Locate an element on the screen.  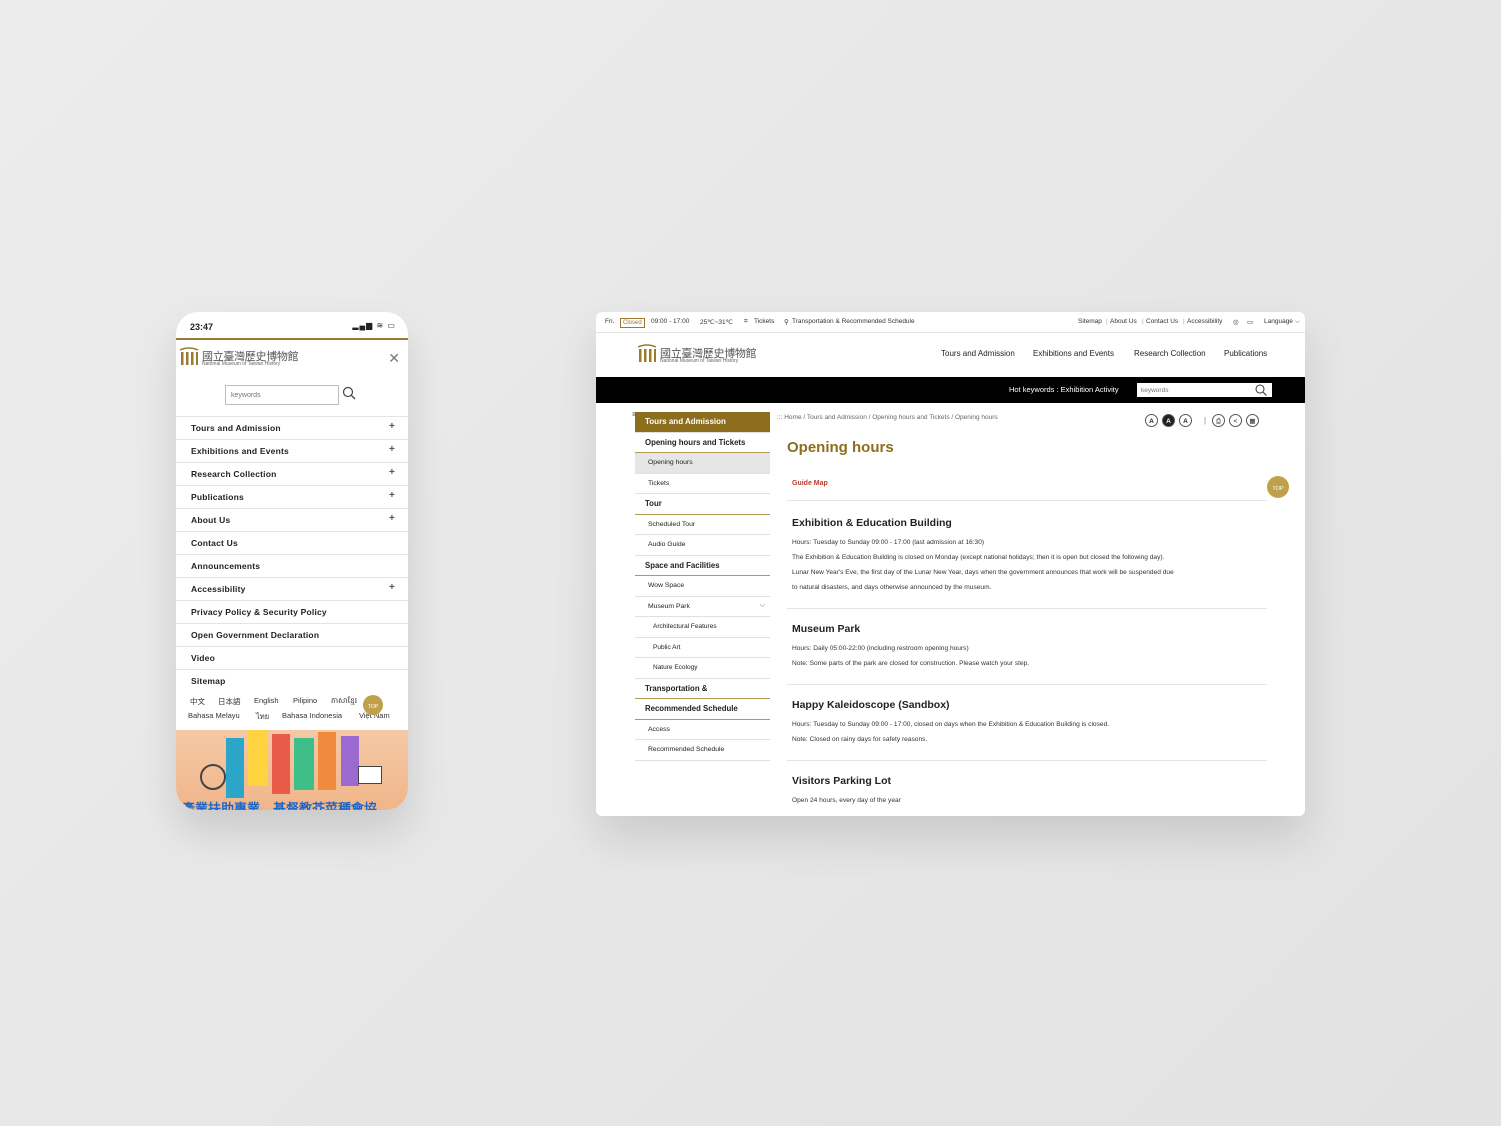
sidebar-item-label: Transportation & is located at coordinates (676, 688).